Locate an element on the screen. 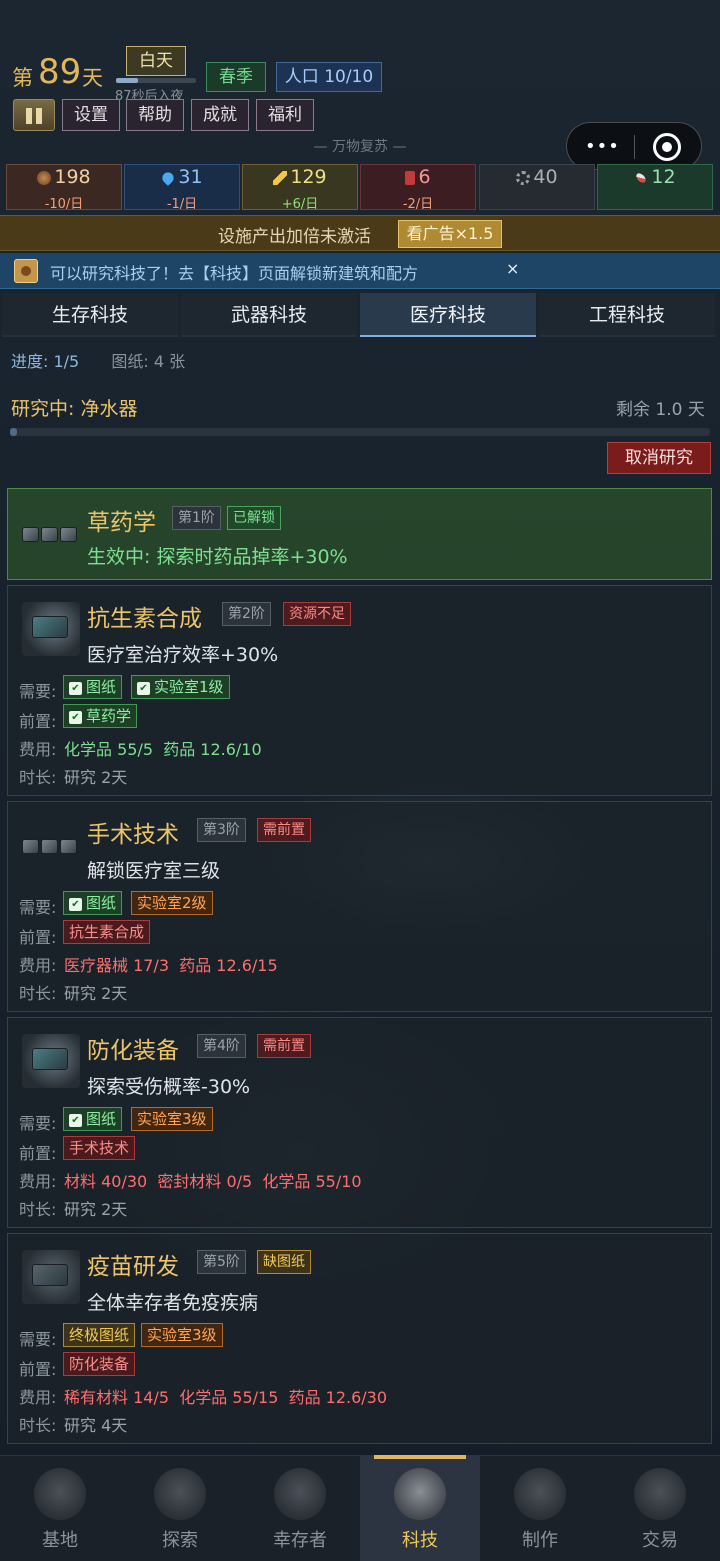 Image resolution: width=720 pixels, height=1561 pixels. nav-label: 制作 is located at coordinates (540, 1540).